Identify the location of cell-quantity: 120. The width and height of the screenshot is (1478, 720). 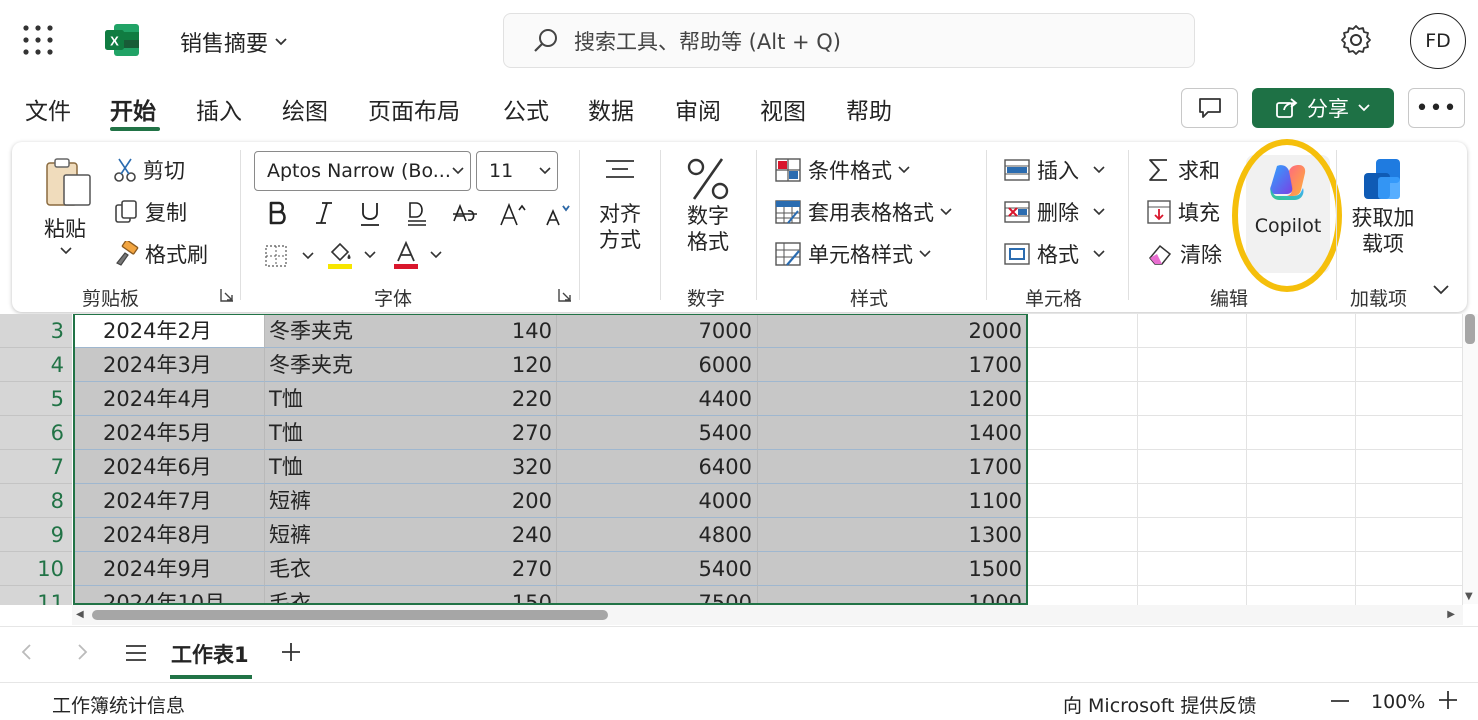
(411, 365).